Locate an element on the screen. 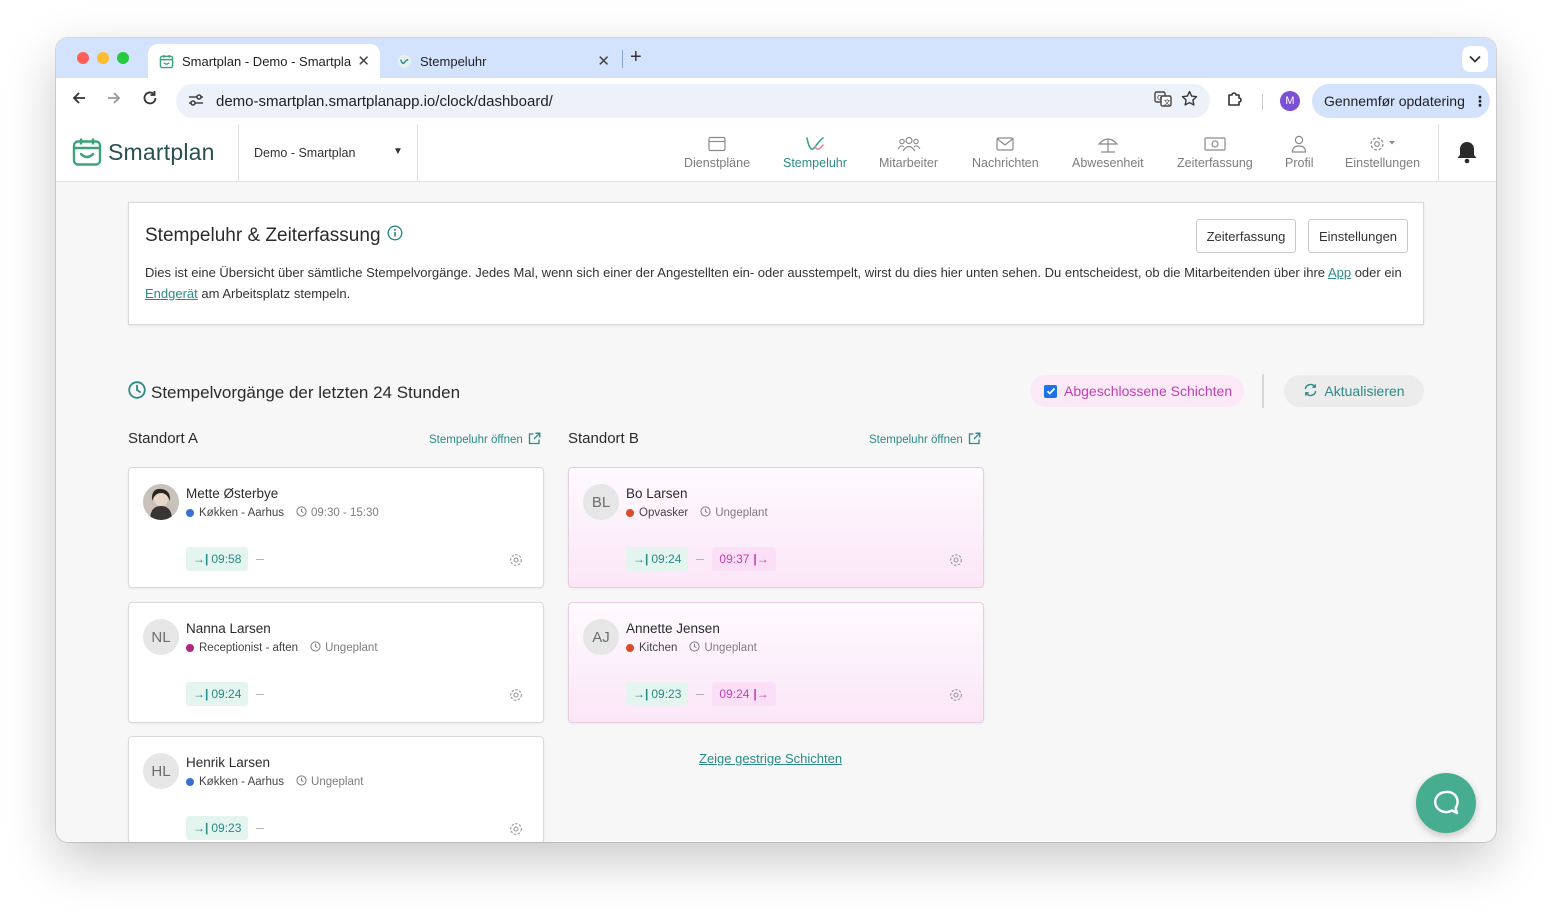 The height and width of the screenshot is (917, 1552). kebab-menu-icon: ⋮ is located at coordinates (1479, 100).